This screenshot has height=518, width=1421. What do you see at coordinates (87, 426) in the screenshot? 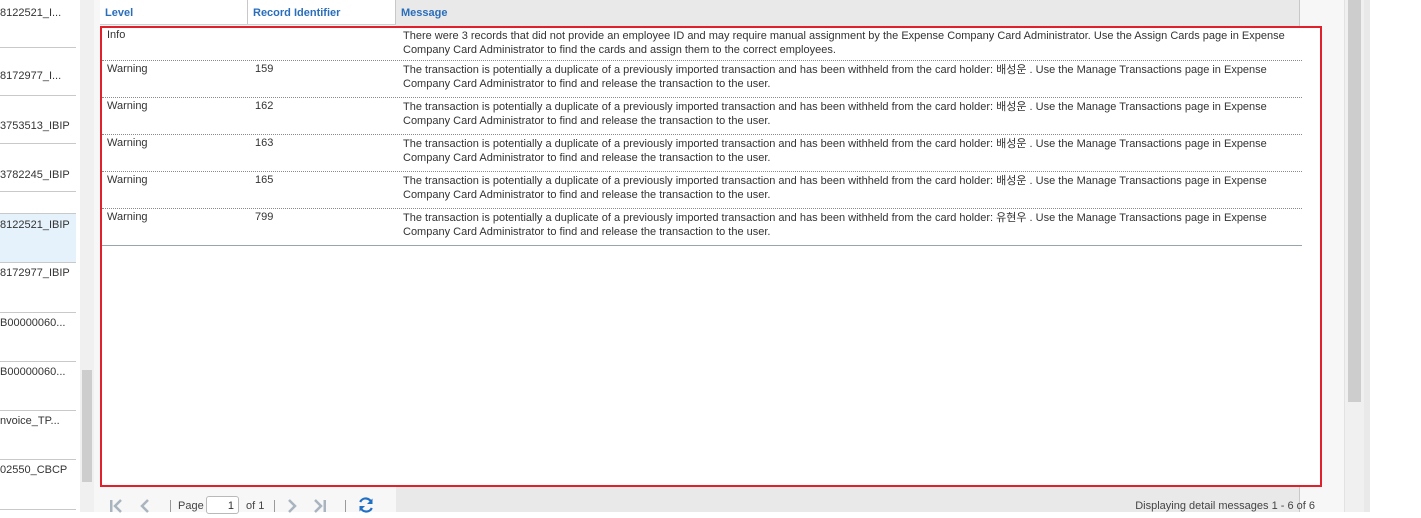
I see `file-list-scrollbar-thumb` at bounding box center [87, 426].